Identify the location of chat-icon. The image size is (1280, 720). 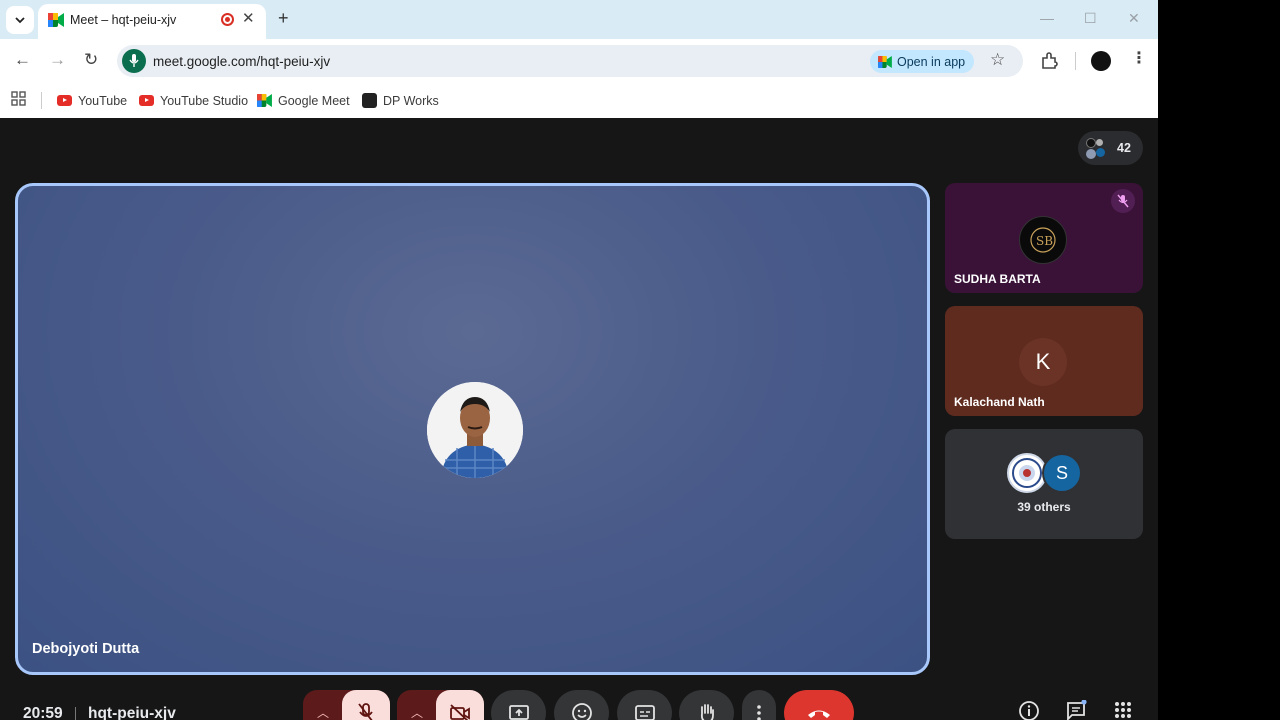
(1076, 710).